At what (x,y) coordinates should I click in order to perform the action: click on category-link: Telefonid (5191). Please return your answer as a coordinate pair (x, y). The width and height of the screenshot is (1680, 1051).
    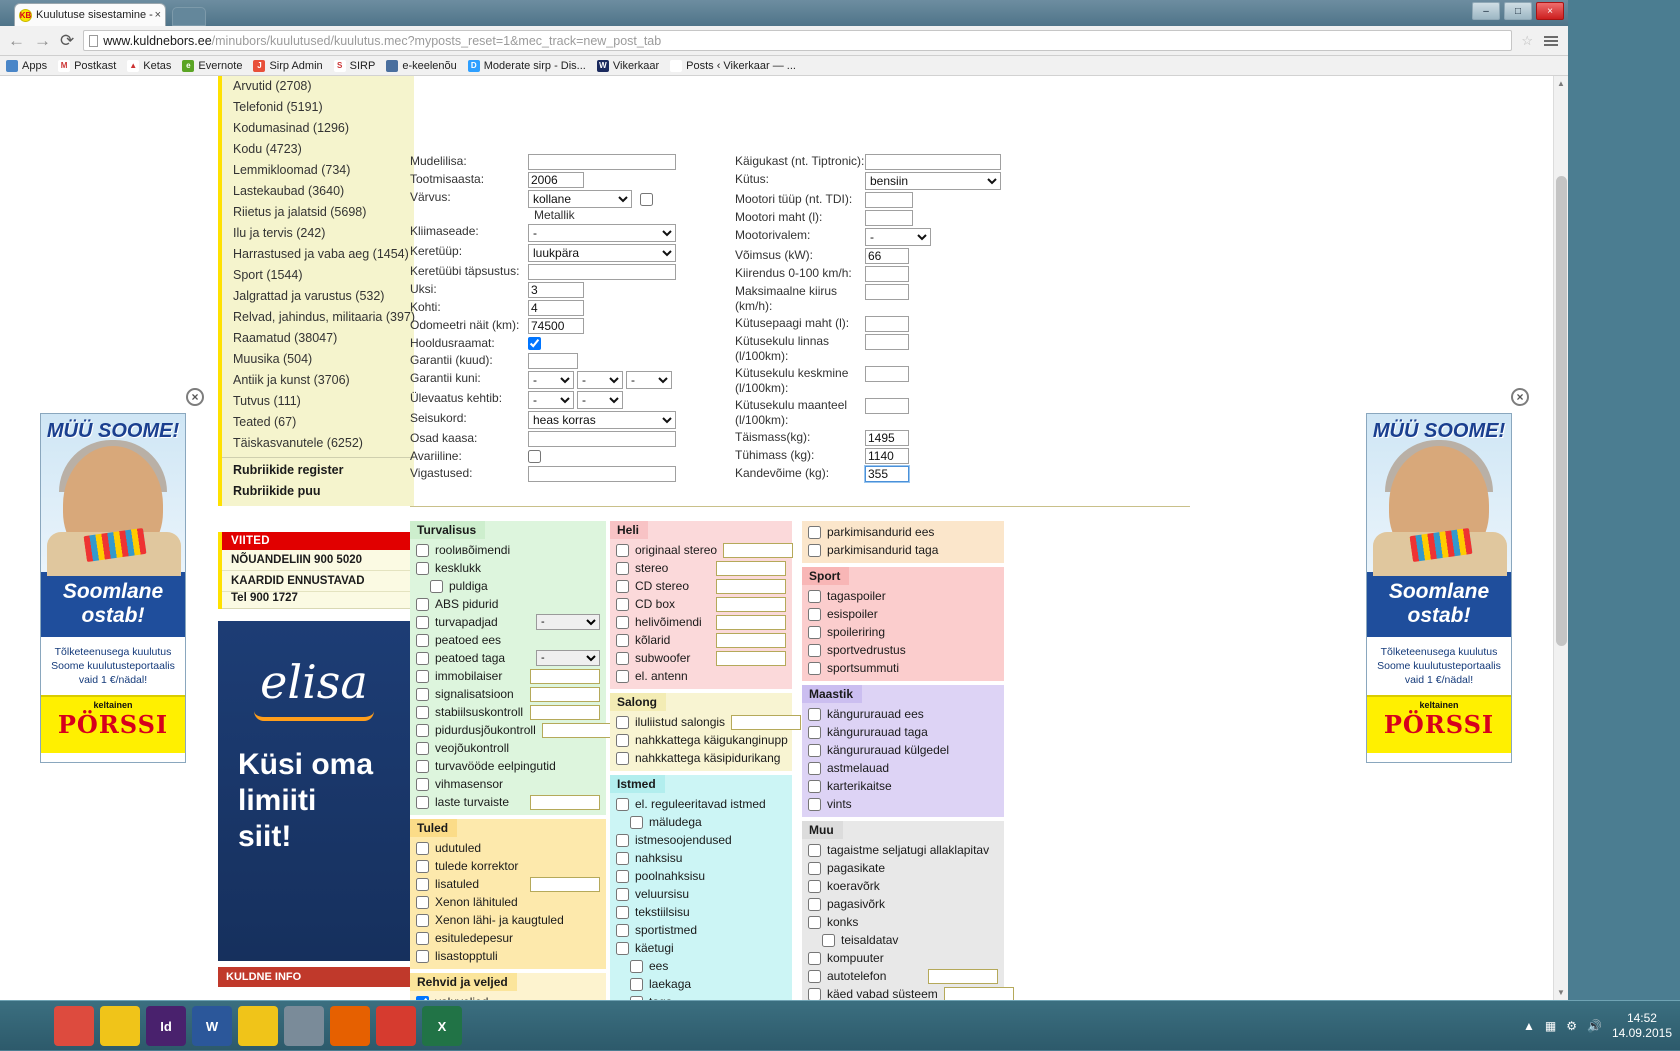
    Looking at the image, I should click on (318, 107).